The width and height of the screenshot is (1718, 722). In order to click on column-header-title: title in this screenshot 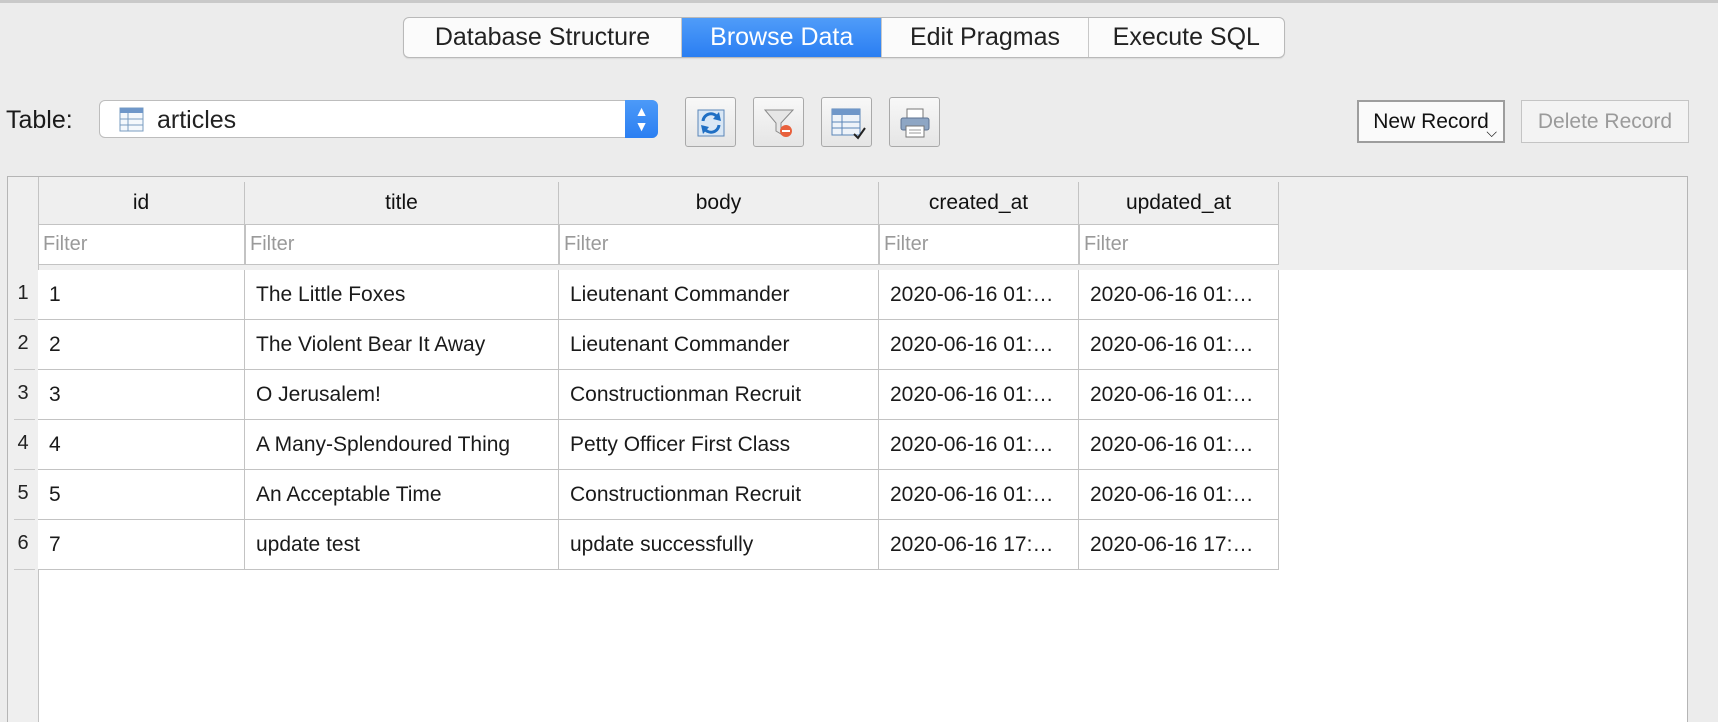, I will do `click(402, 203)`.